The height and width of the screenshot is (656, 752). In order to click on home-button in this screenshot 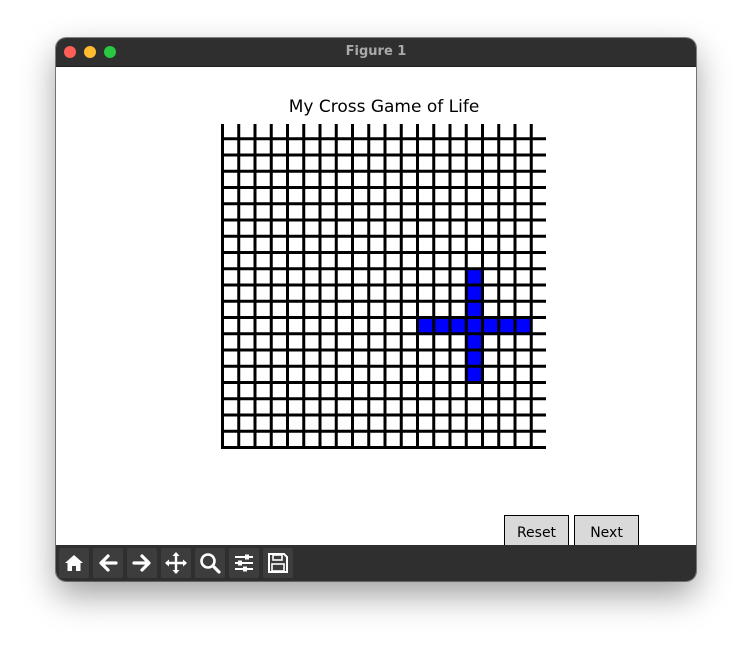, I will do `click(74, 563)`.